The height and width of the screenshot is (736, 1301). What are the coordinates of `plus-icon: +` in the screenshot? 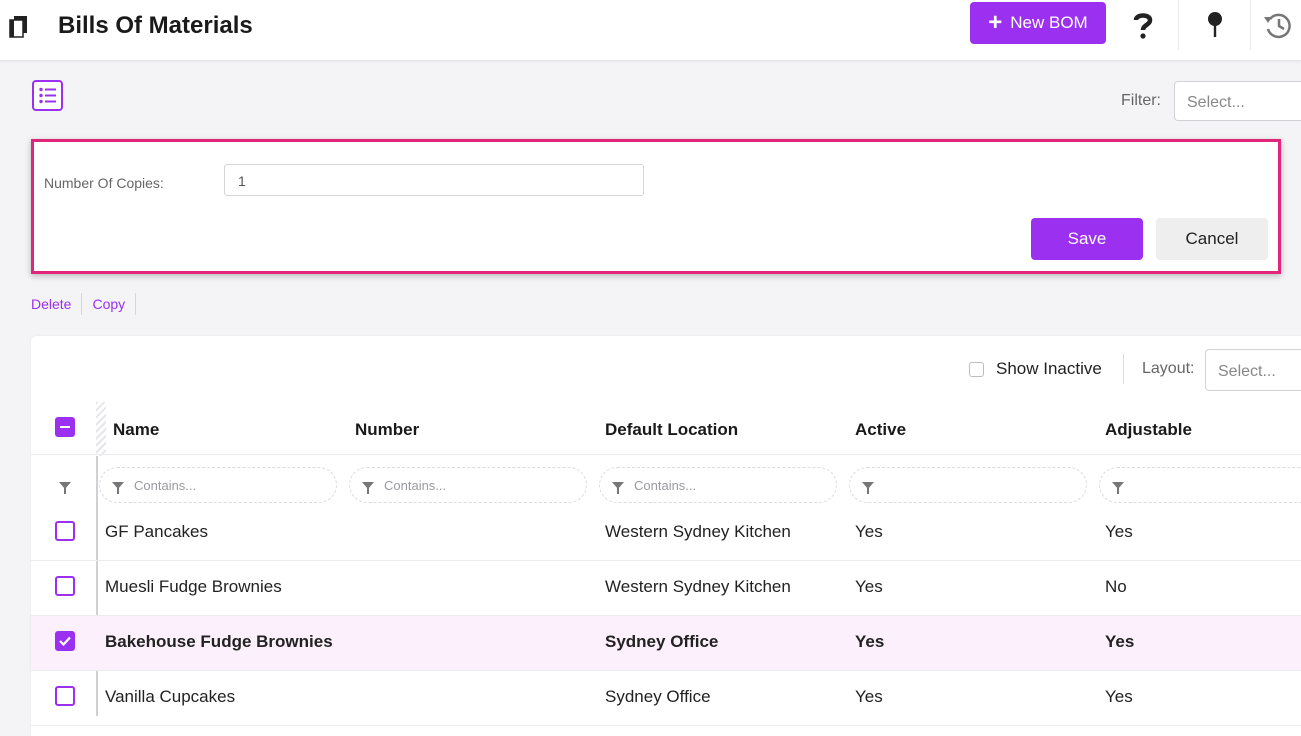 It's located at (995, 22).